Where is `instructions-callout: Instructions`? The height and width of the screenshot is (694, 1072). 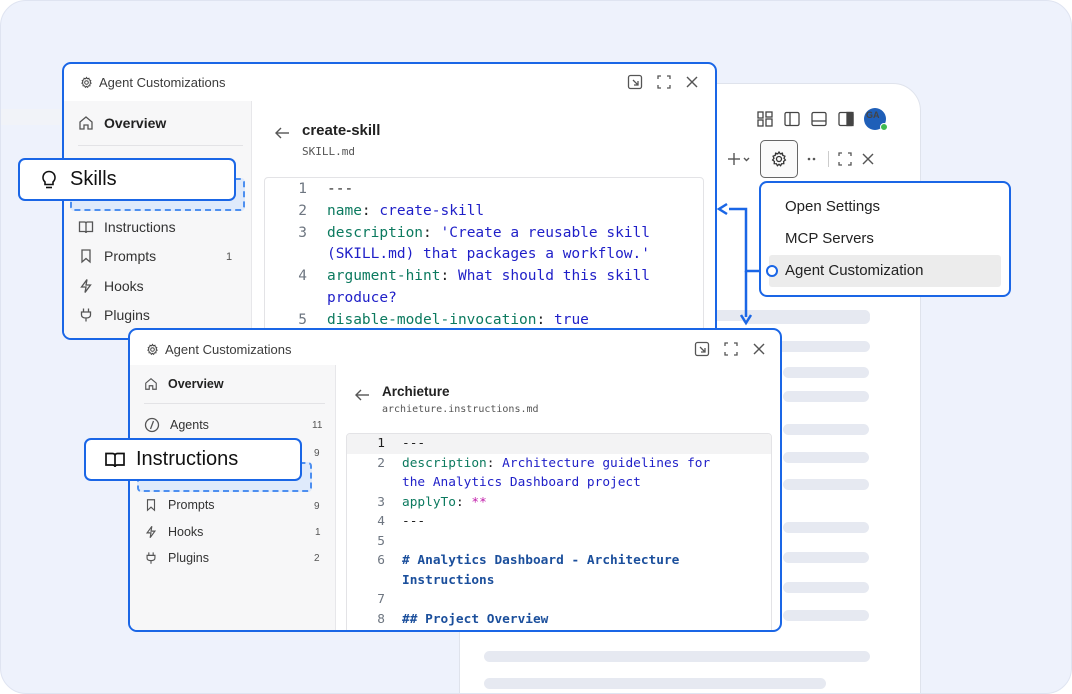
instructions-callout: Instructions is located at coordinates (193, 459).